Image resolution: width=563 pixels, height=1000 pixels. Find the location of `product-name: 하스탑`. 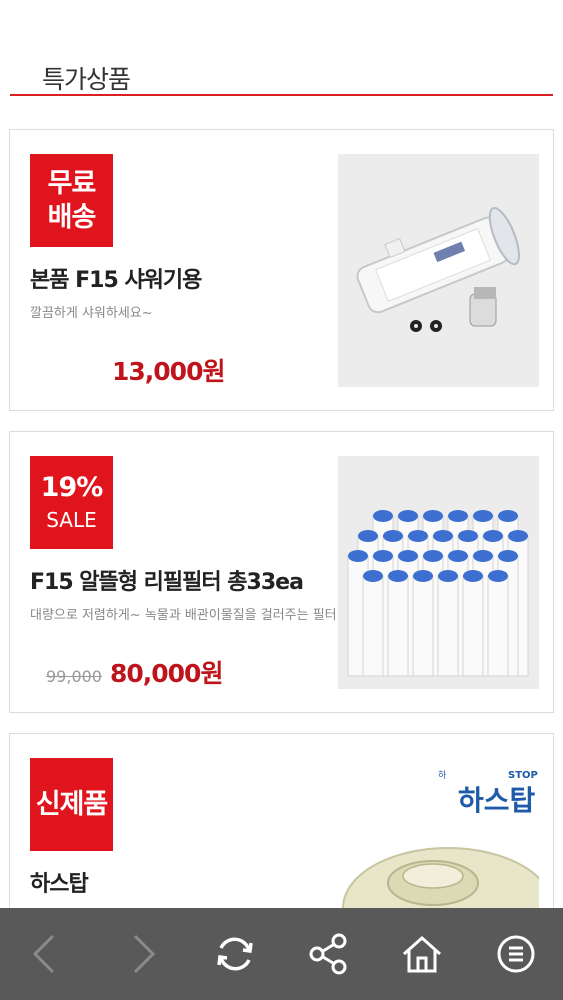

product-name: 하스탑 is located at coordinates (59, 882).